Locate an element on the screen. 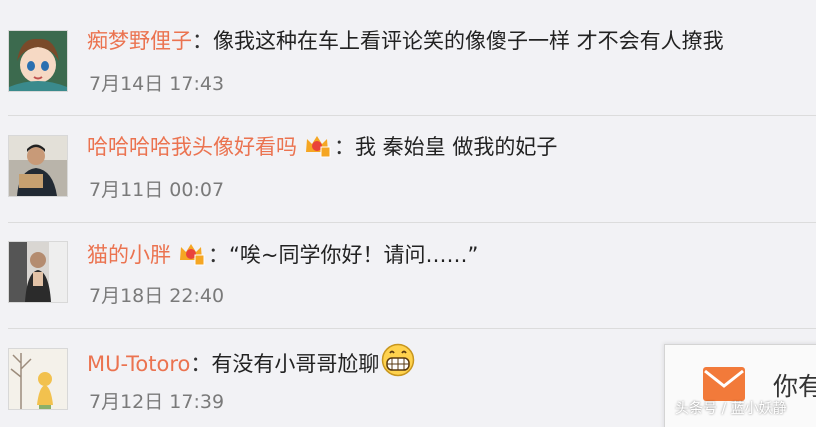 The height and width of the screenshot is (427, 816). comment-text: 我 秦始皇 做我的妃子 is located at coordinates (456, 147).